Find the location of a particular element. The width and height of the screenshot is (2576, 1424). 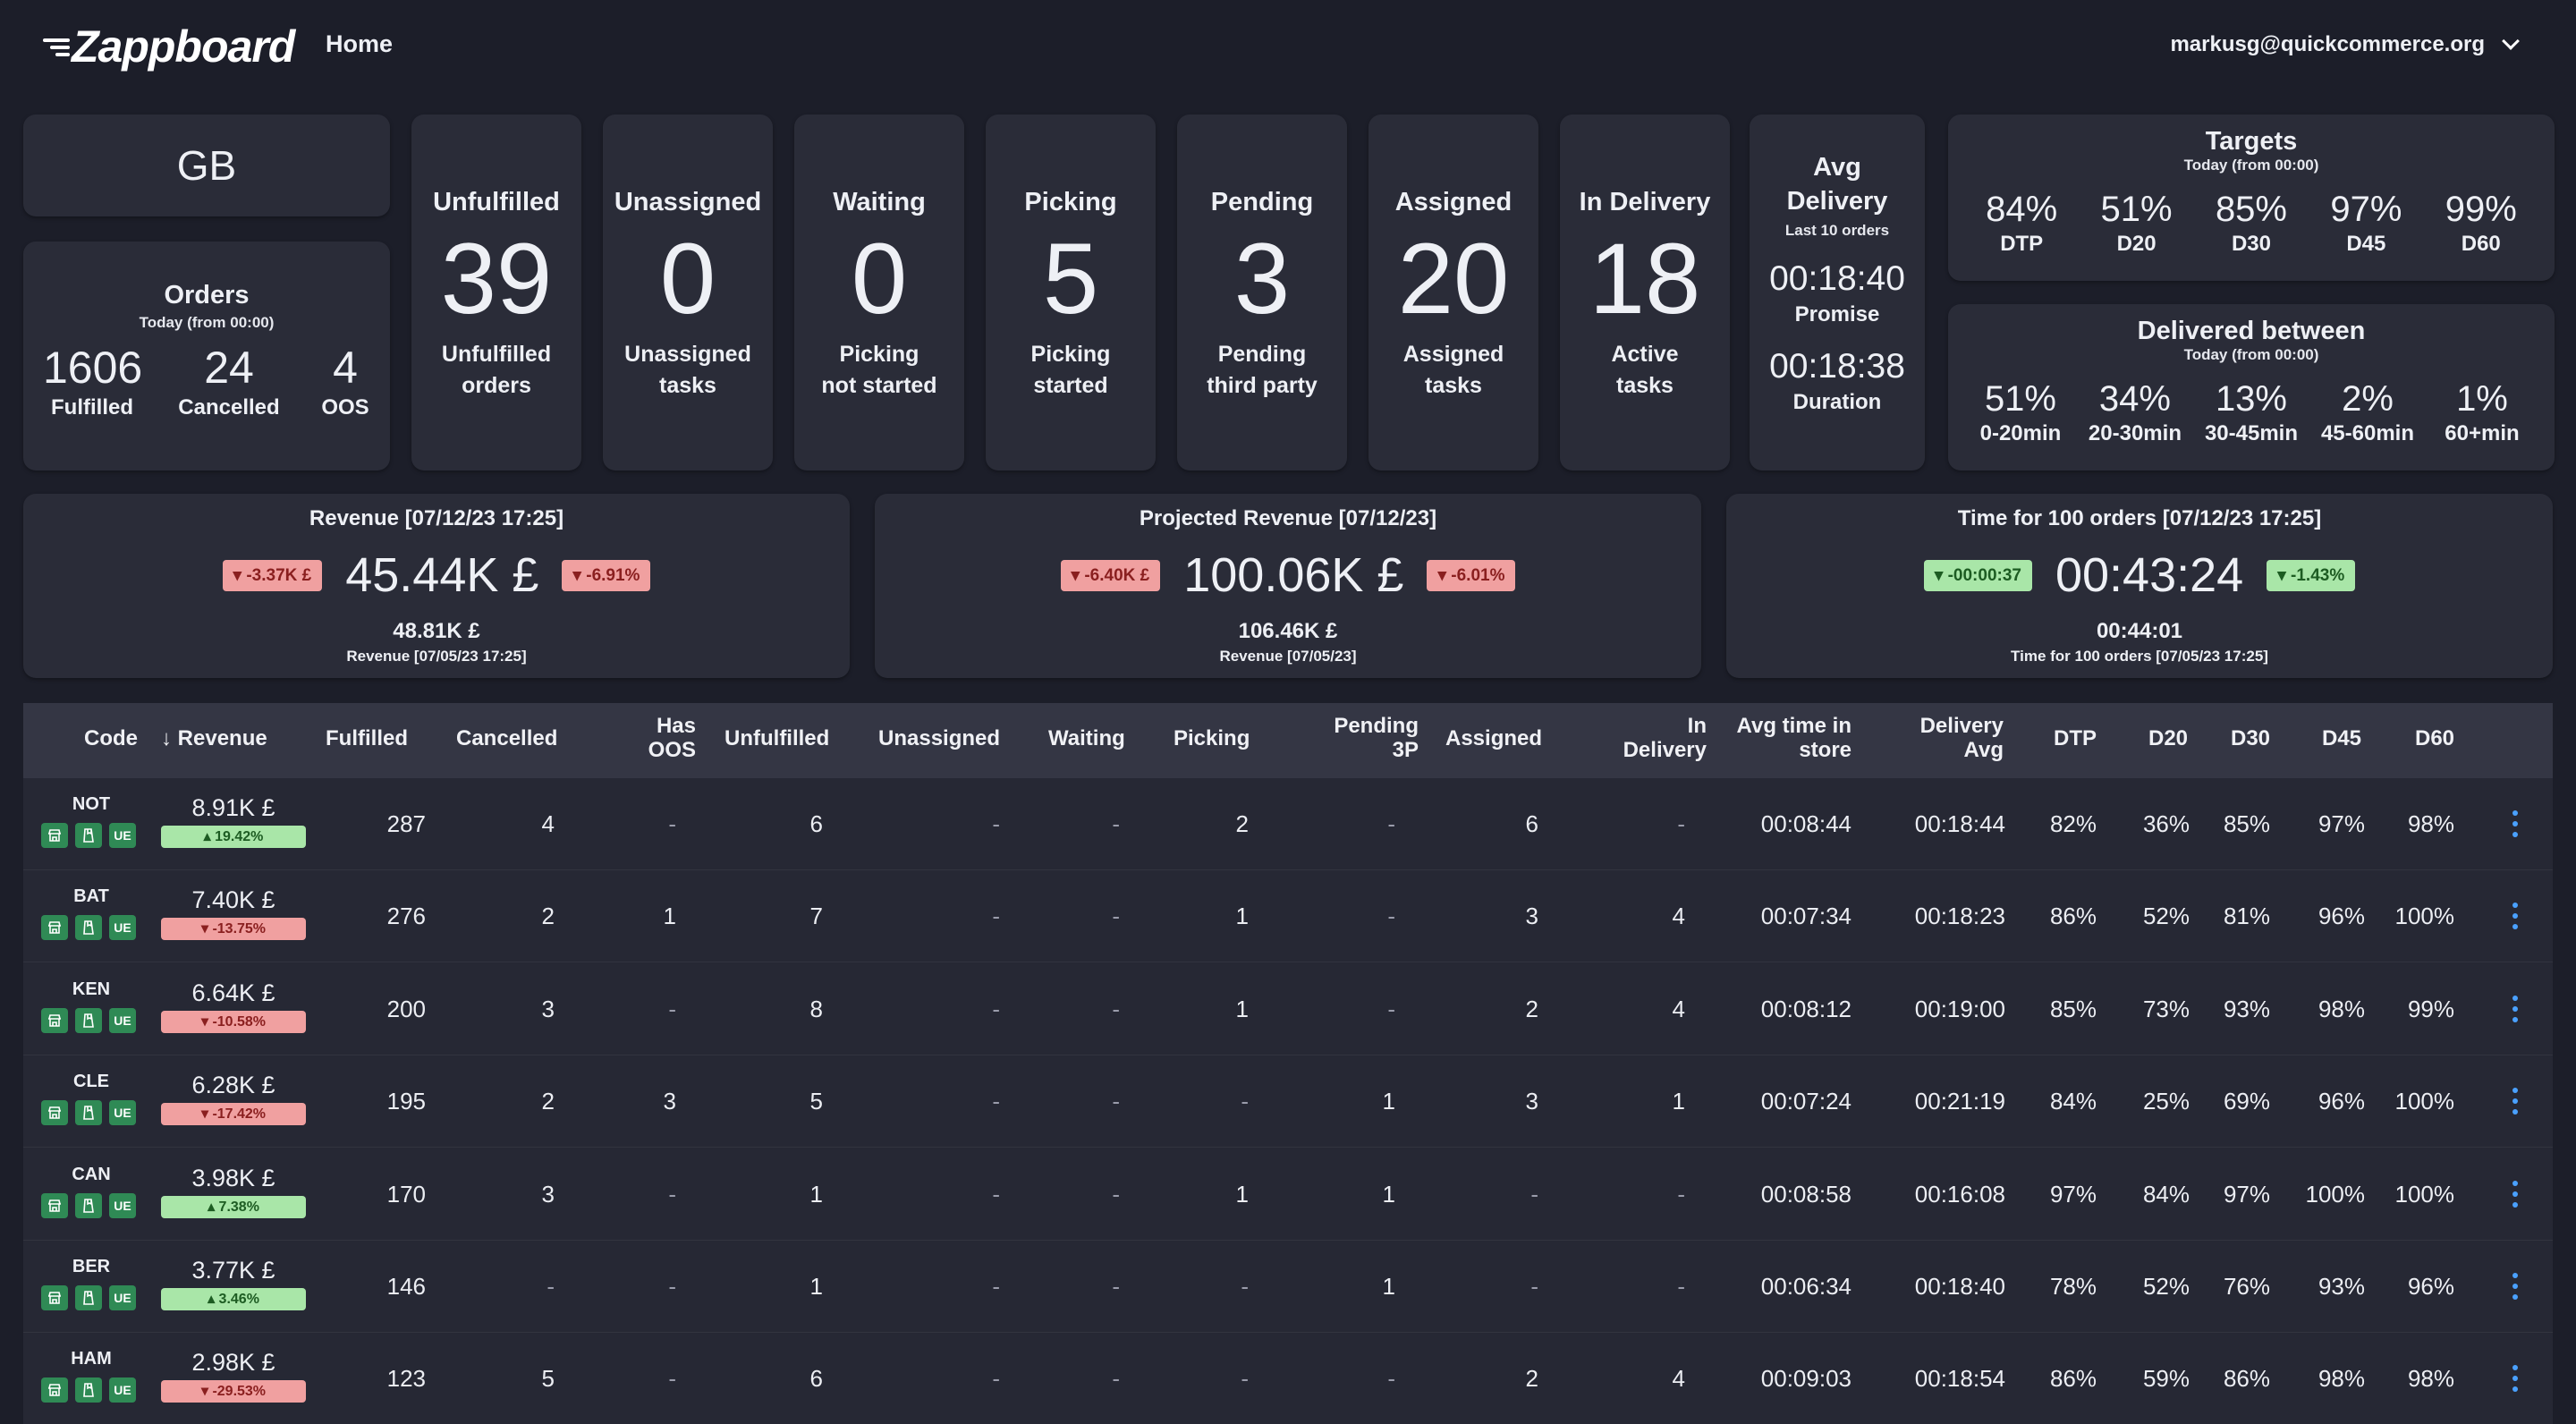

col-pending-3p: Pending 3P is located at coordinates (1359, 738).